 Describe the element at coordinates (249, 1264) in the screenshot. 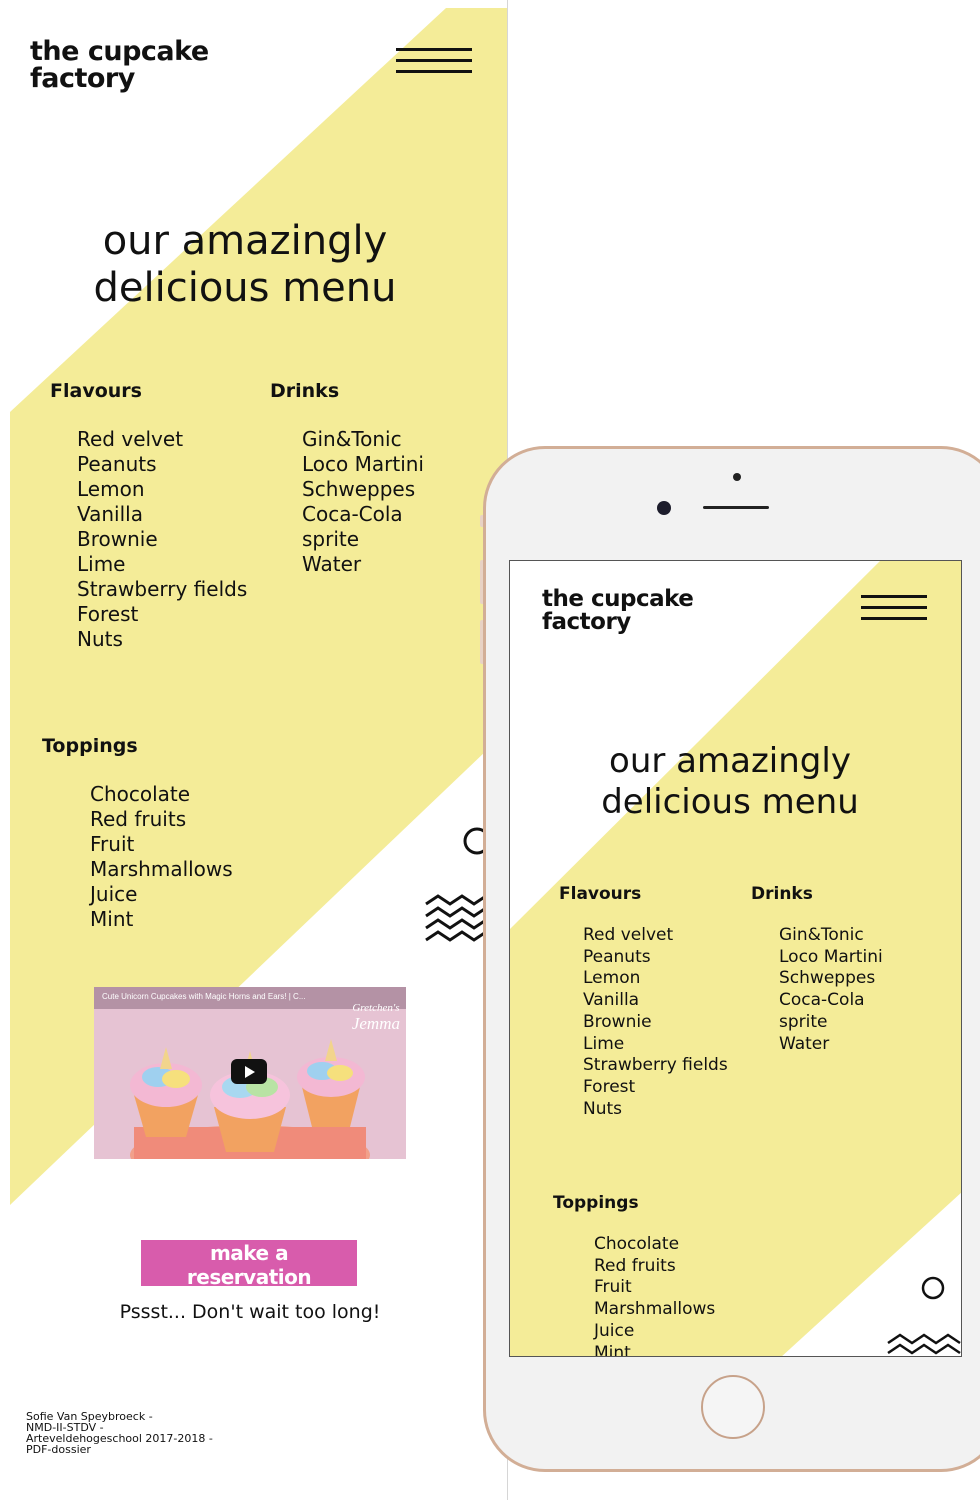

I see `reservation-button: make a reservation` at that location.